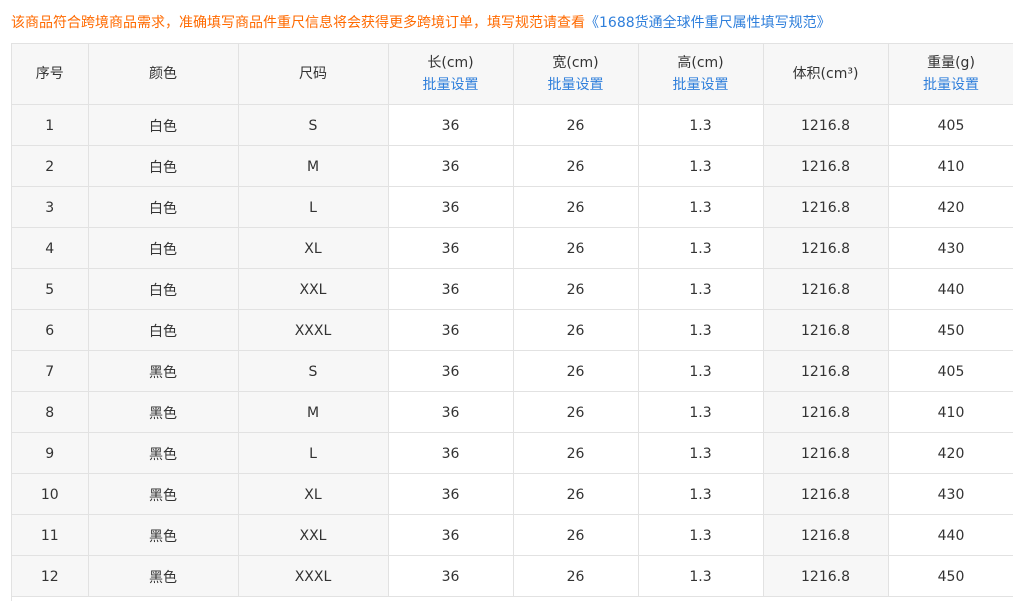  Describe the element at coordinates (313, 74) in the screenshot. I see `header-size: 尺码` at that location.